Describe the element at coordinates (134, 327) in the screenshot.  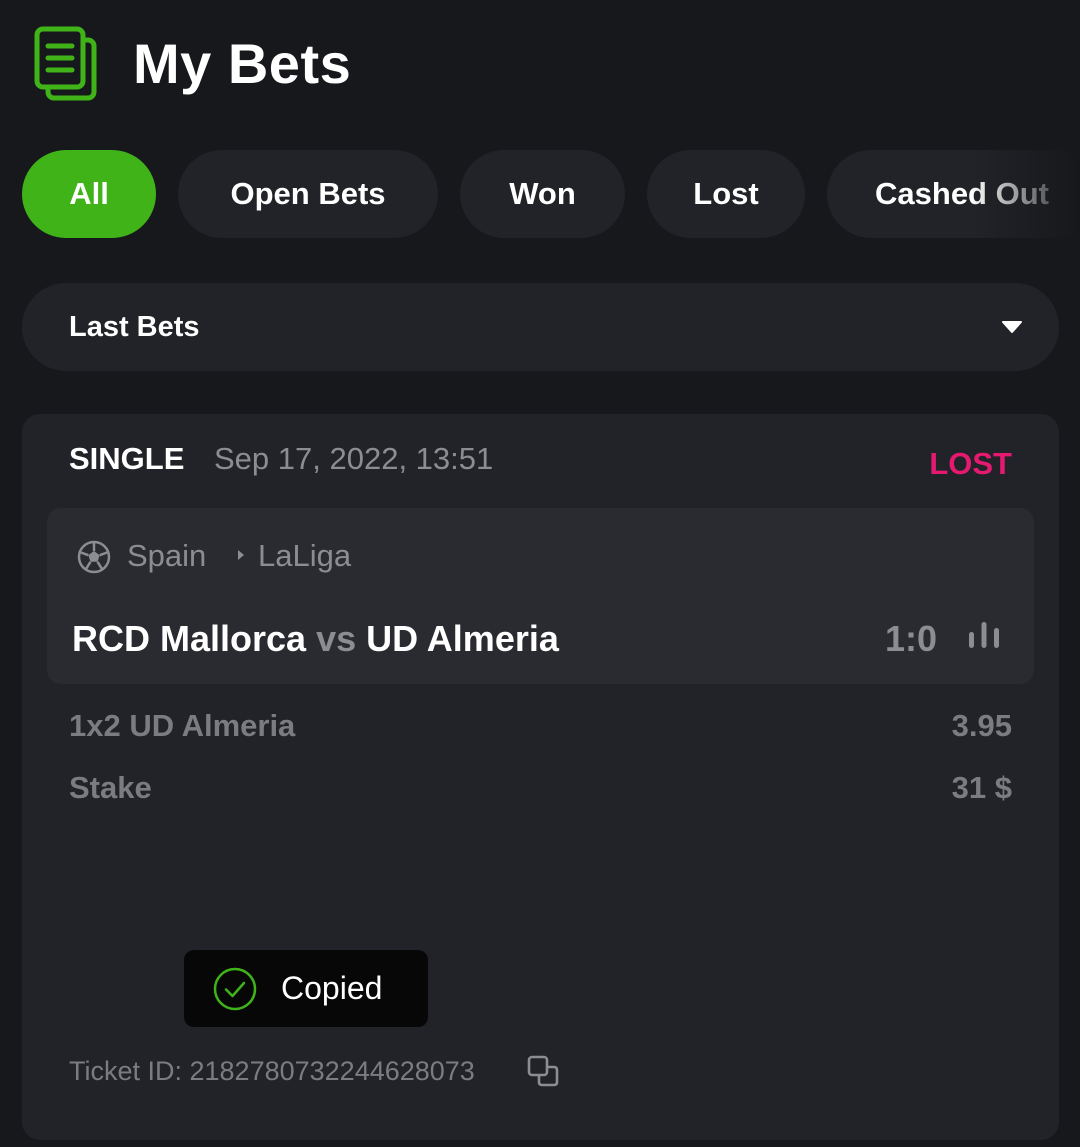
I see `period-dropdown-label: Last Bets` at that location.